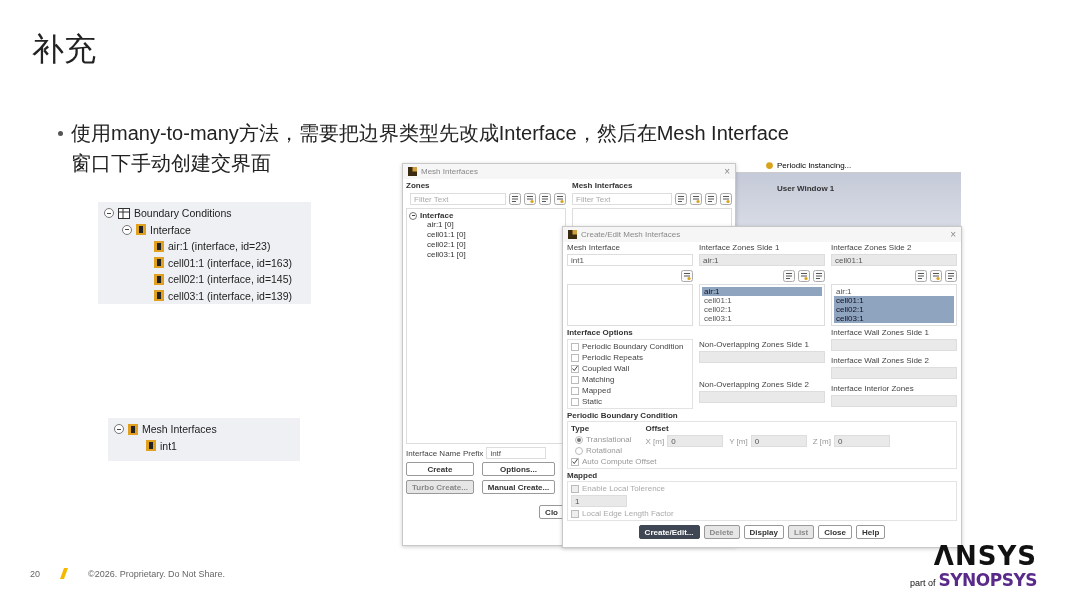 The height and width of the screenshot is (608, 1080). I want to click on tree-item: int1, so click(168, 445).